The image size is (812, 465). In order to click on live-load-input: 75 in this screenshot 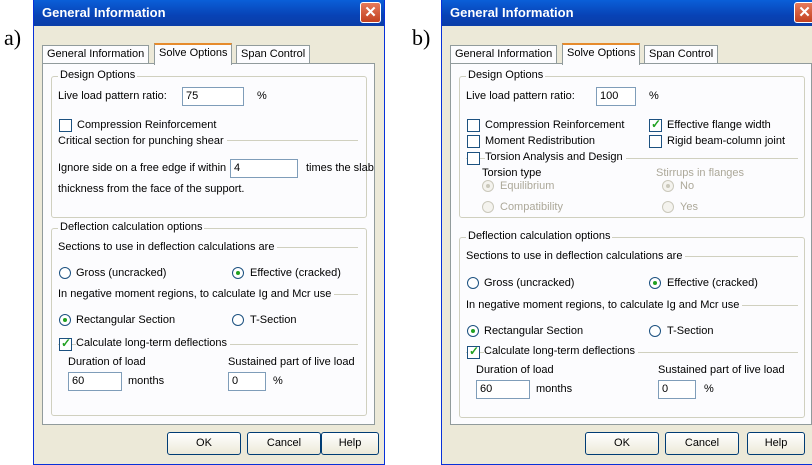, I will do `click(213, 96)`.